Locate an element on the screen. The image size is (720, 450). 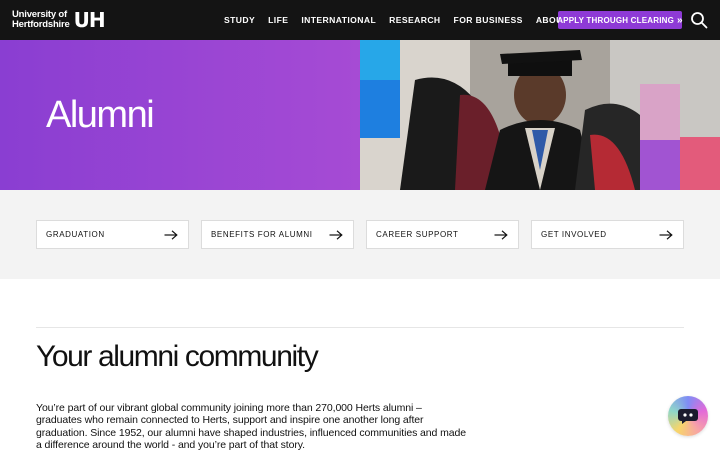
apply-clearing-label: APPLY THROUGH CLEARING is located at coordinates (616, 20).